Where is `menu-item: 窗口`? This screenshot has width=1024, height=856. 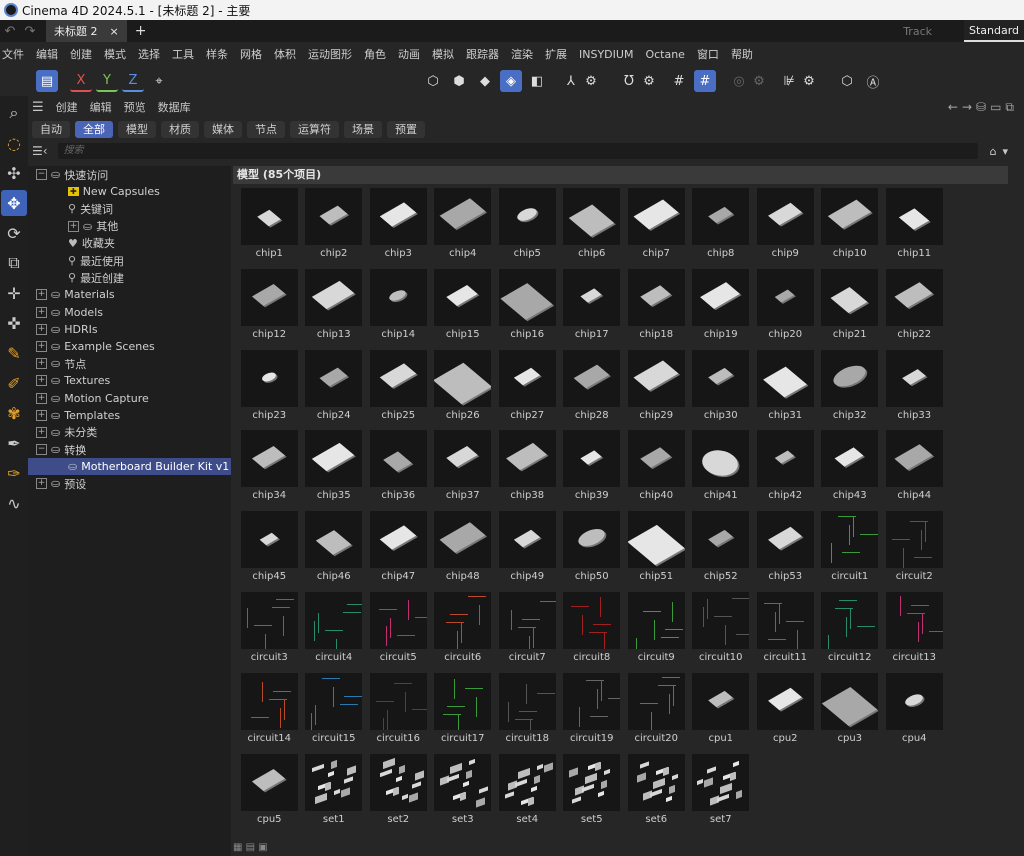 menu-item: 窗口 is located at coordinates (708, 54).